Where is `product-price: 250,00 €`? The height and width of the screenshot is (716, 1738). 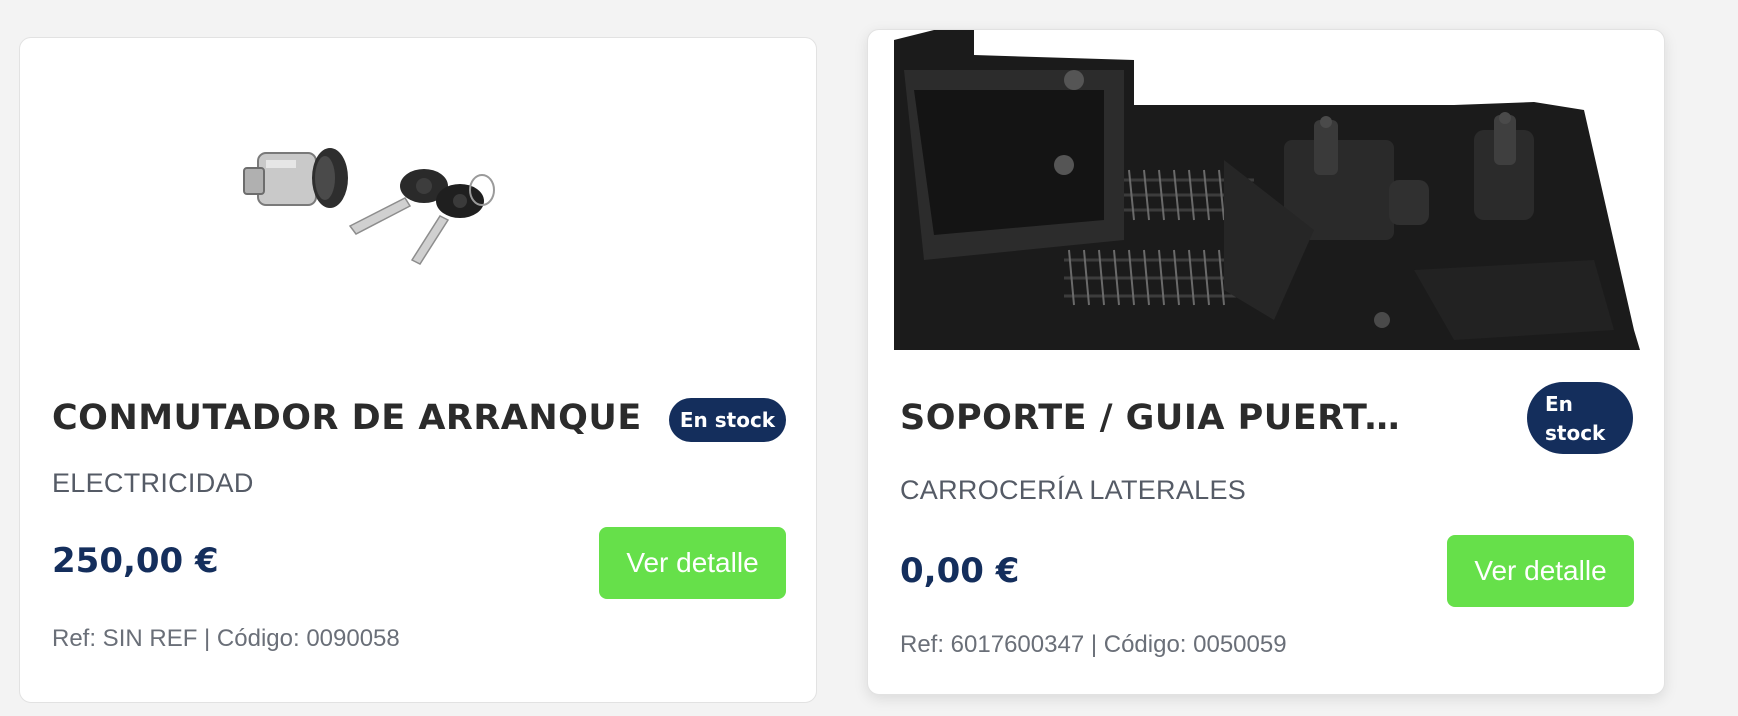 product-price: 250,00 € is located at coordinates (135, 561).